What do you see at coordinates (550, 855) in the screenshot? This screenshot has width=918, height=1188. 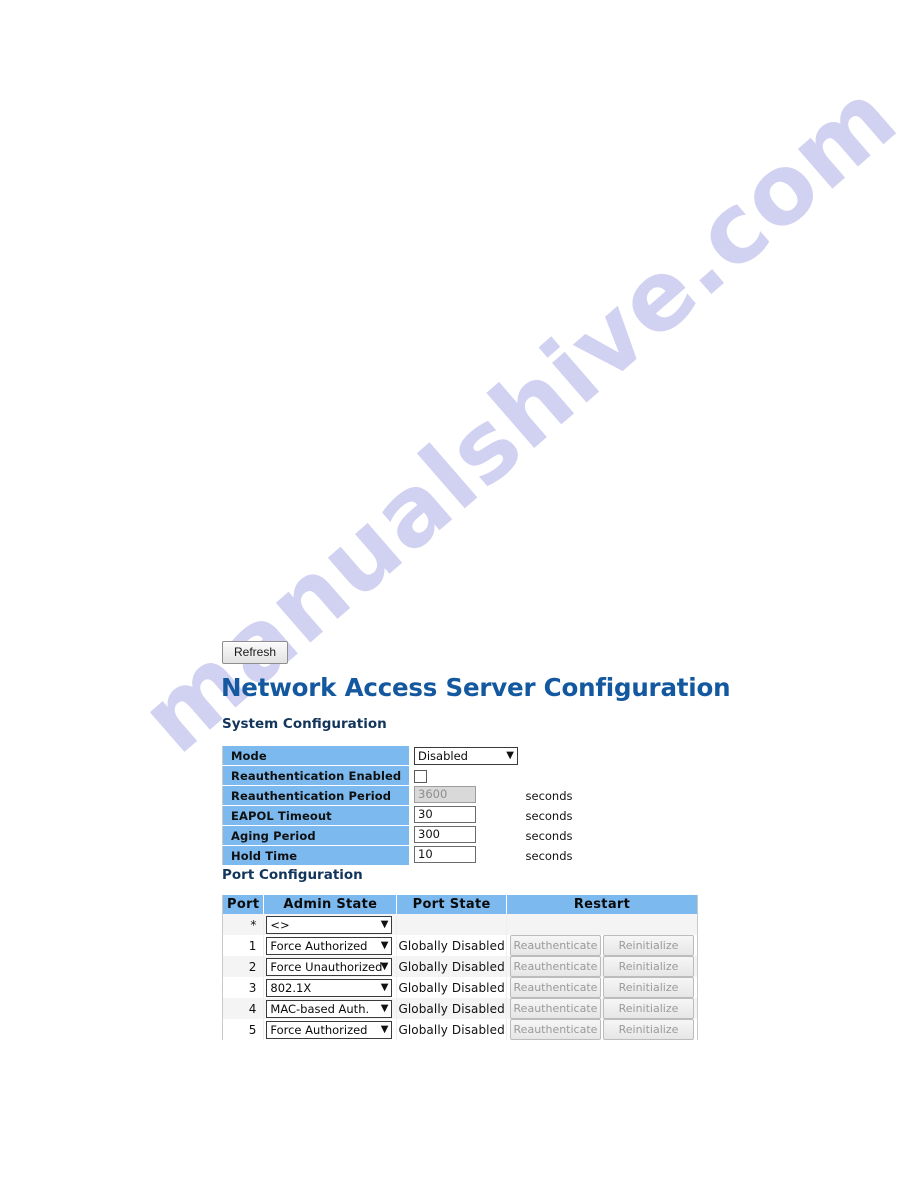 I see `row-unit-hold-time: seconds` at bounding box center [550, 855].